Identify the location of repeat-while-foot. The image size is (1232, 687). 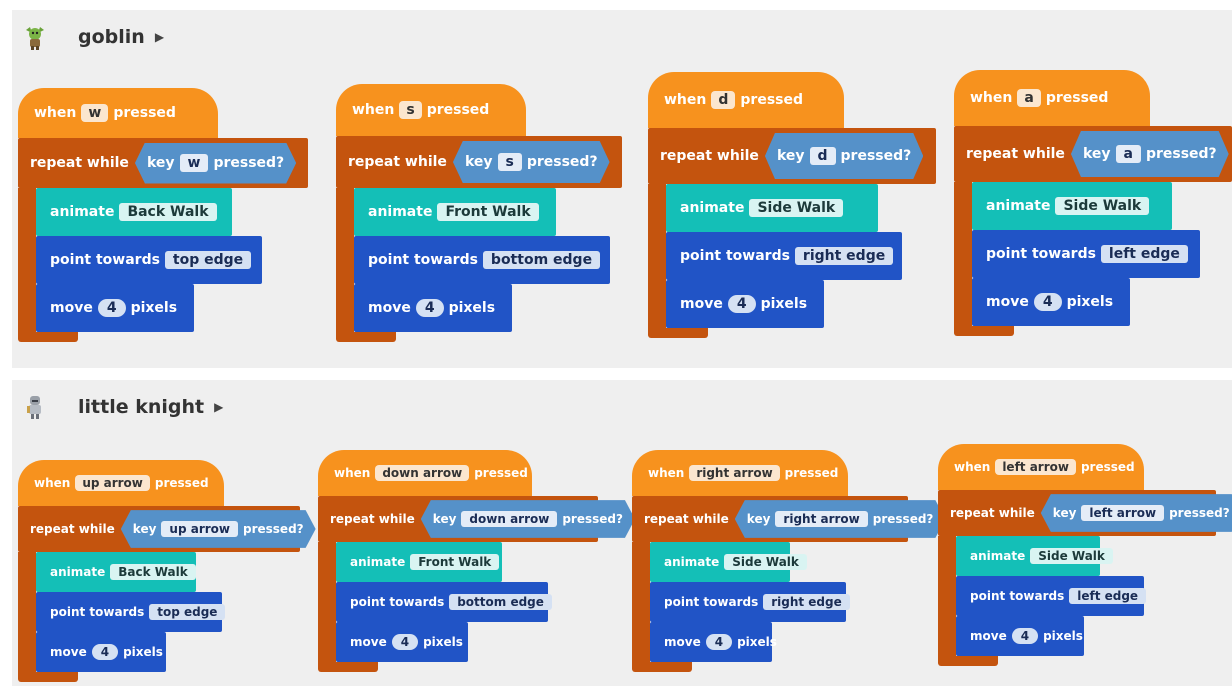
(348, 667).